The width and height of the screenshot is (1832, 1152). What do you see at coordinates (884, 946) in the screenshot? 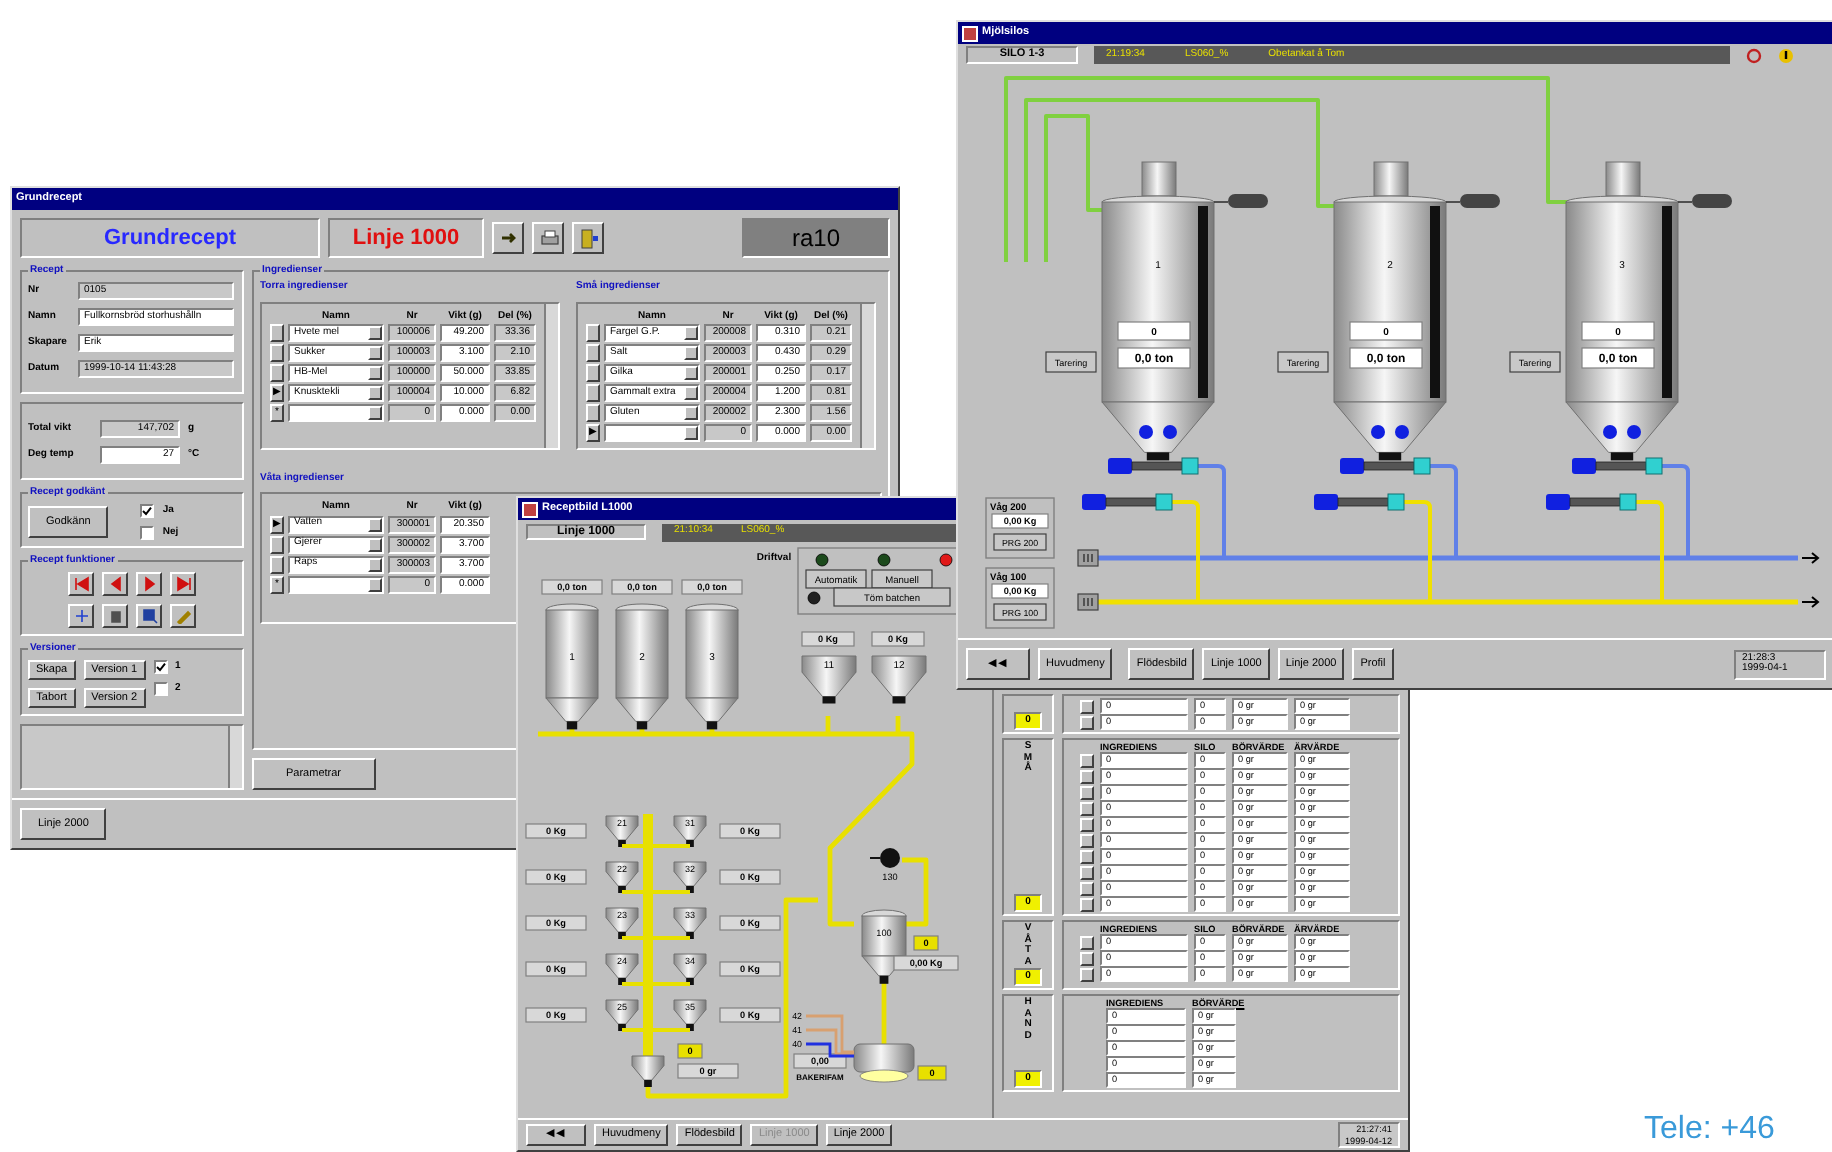
I see `scale-hopper` at bounding box center [884, 946].